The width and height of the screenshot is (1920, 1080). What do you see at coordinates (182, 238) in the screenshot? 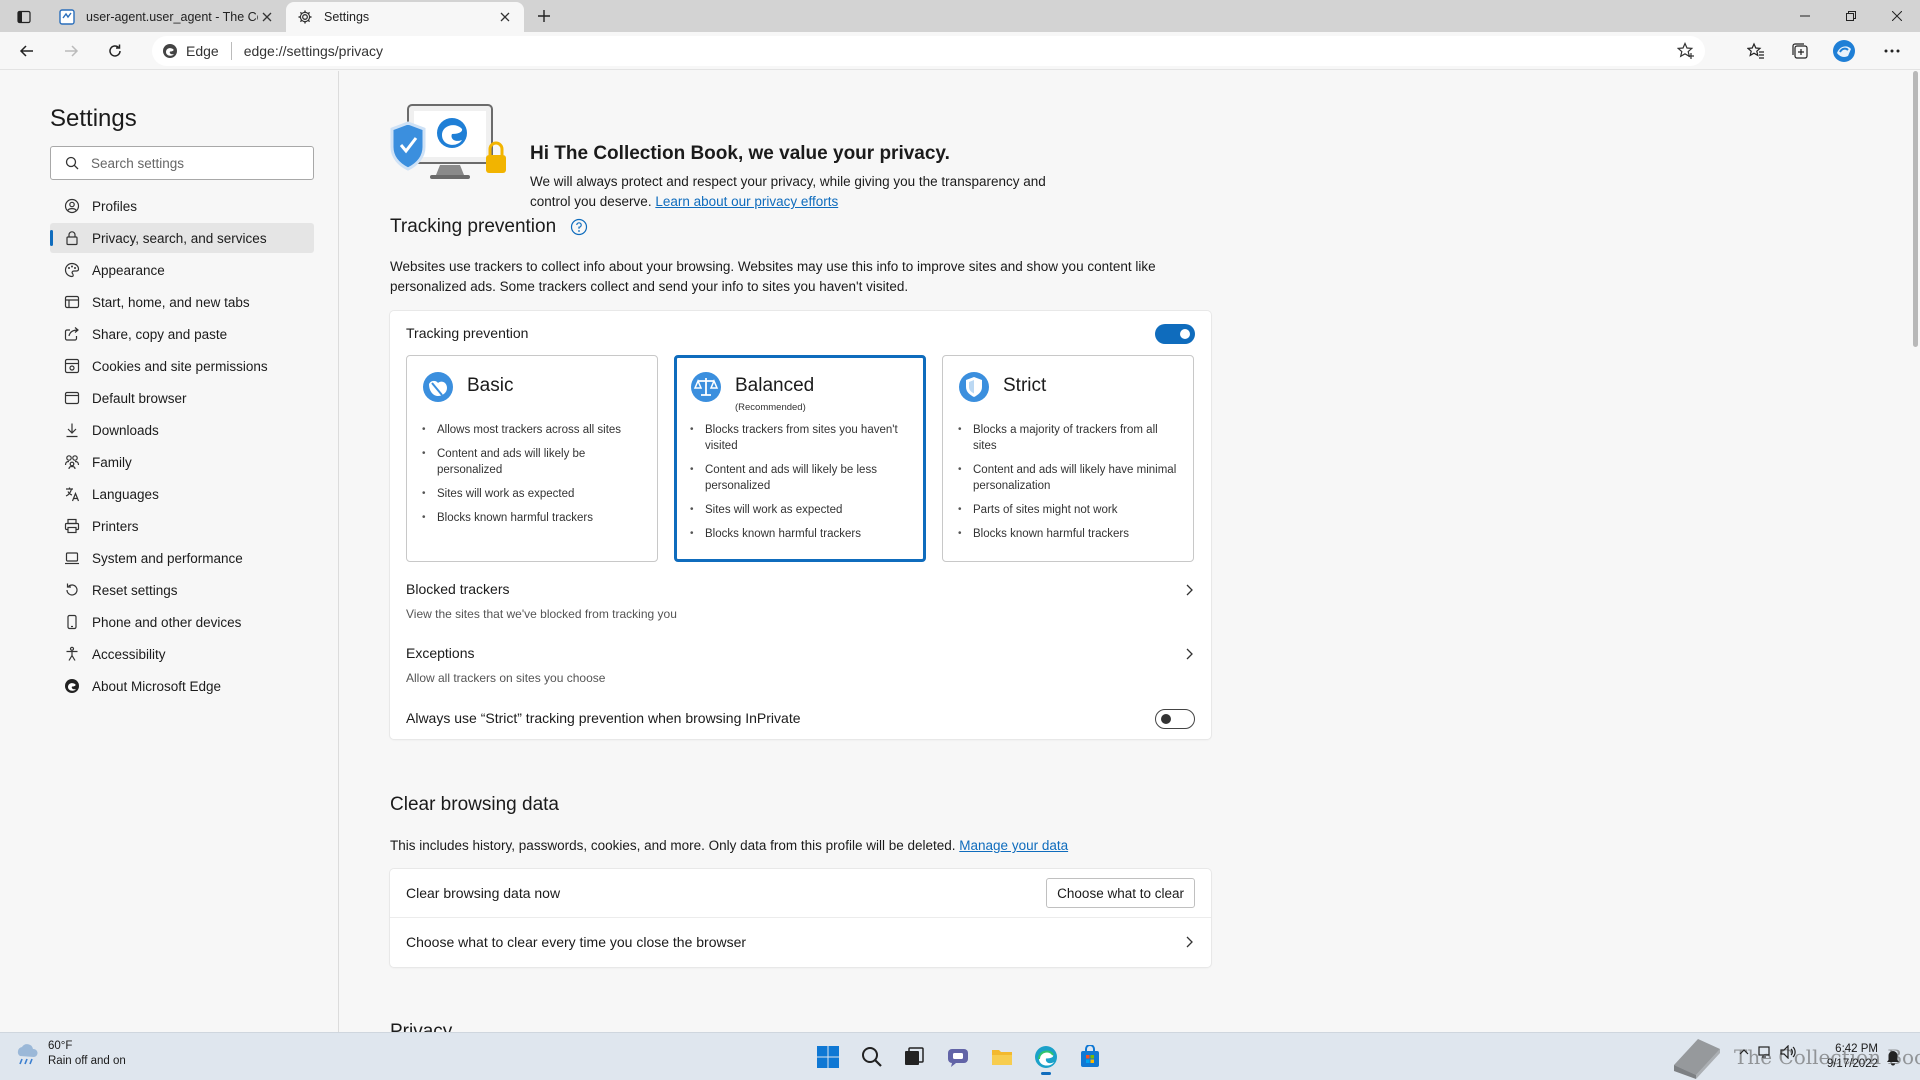
I see `sidebar-item-privacy: Privacy, search, and services` at bounding box center [182, 238].